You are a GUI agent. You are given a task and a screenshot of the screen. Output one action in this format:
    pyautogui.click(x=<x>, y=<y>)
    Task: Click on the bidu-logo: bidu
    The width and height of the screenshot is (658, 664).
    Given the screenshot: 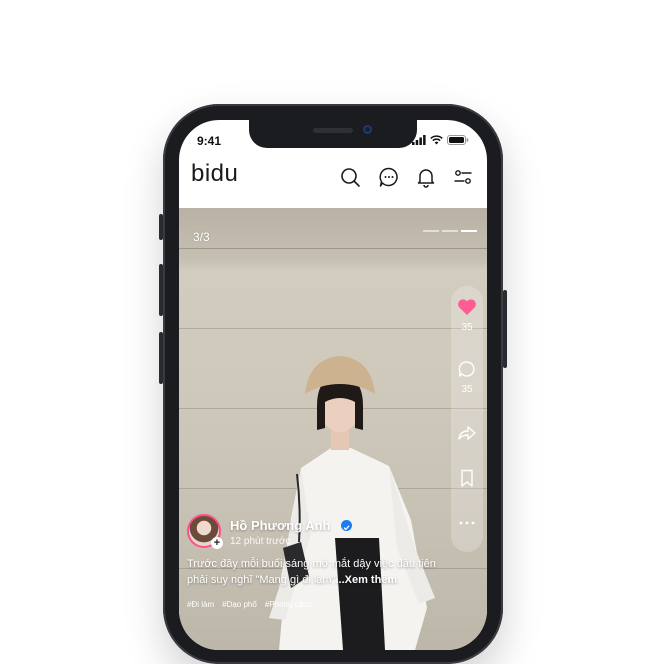 What is the action you would take?
    pyautogui.click(x=215, y=173)
    